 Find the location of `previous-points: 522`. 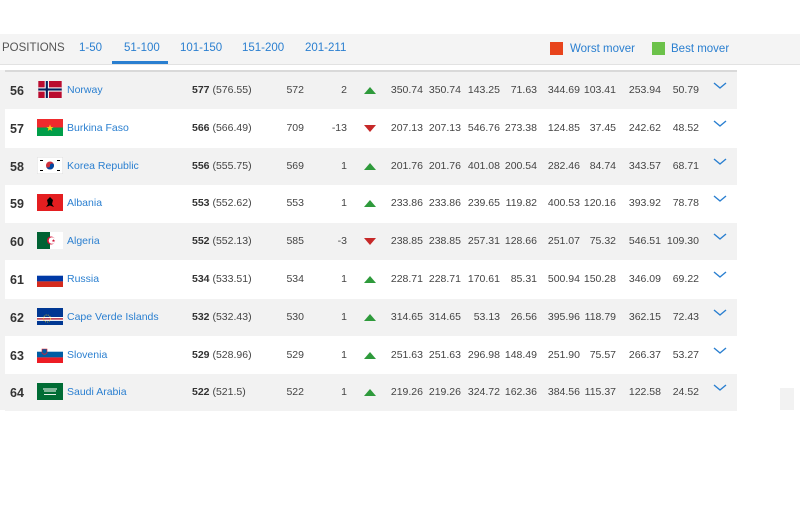

previous-points: 522 is located at coordinates (295, 392).